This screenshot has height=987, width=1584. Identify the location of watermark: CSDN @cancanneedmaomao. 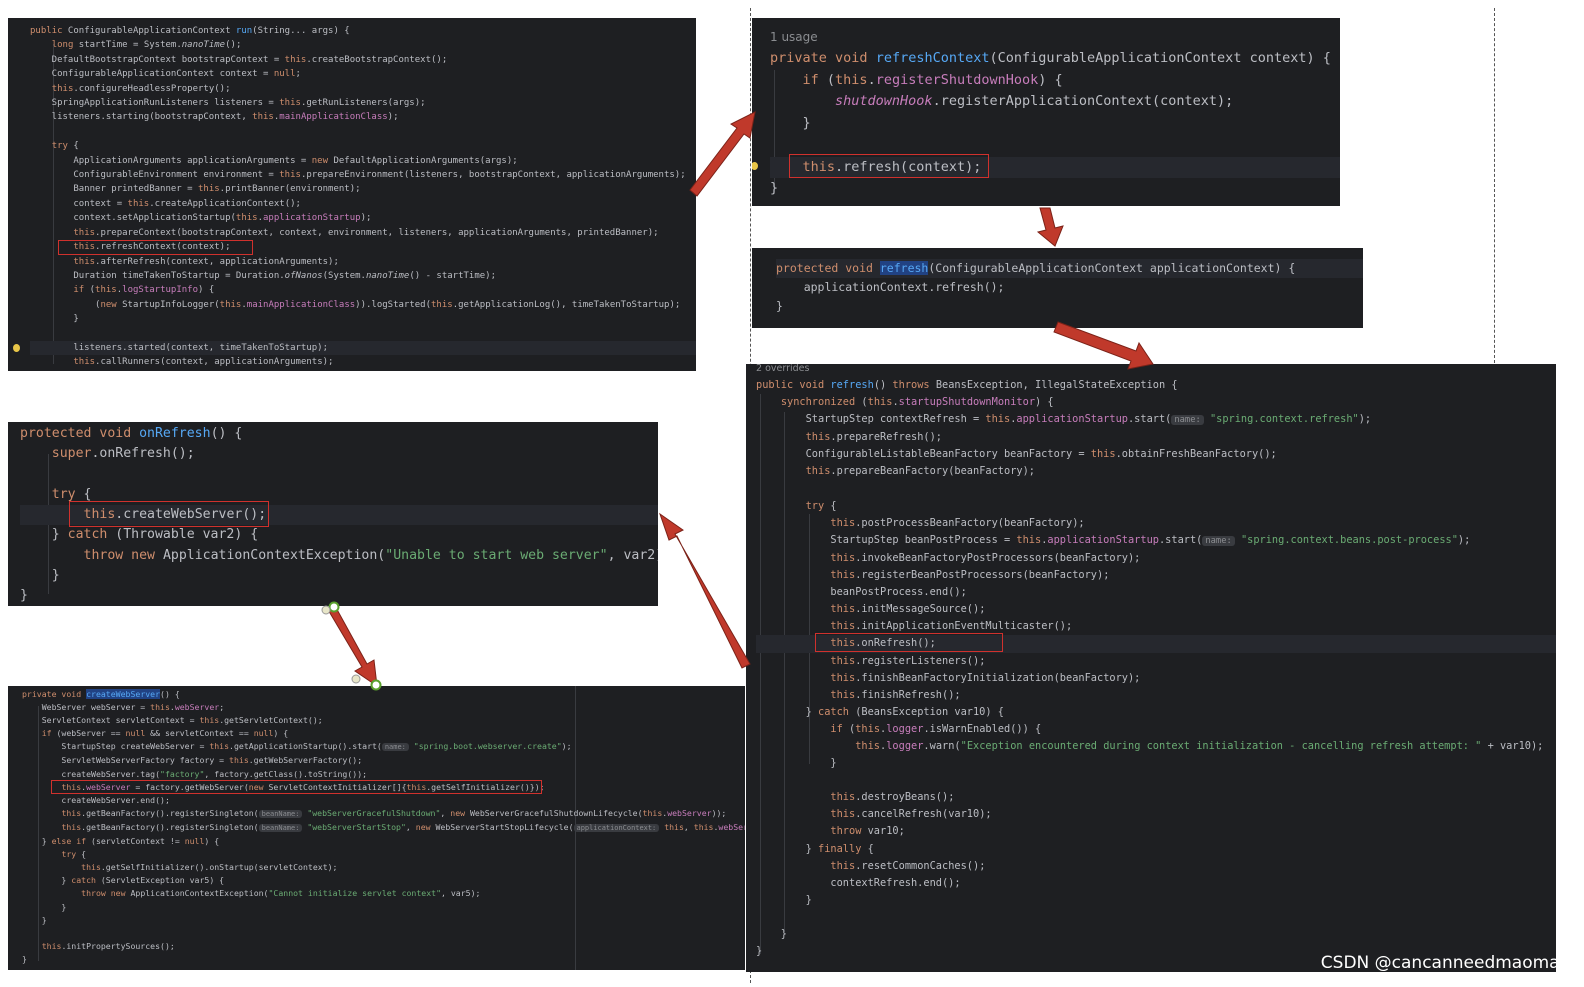
(1445, 963).